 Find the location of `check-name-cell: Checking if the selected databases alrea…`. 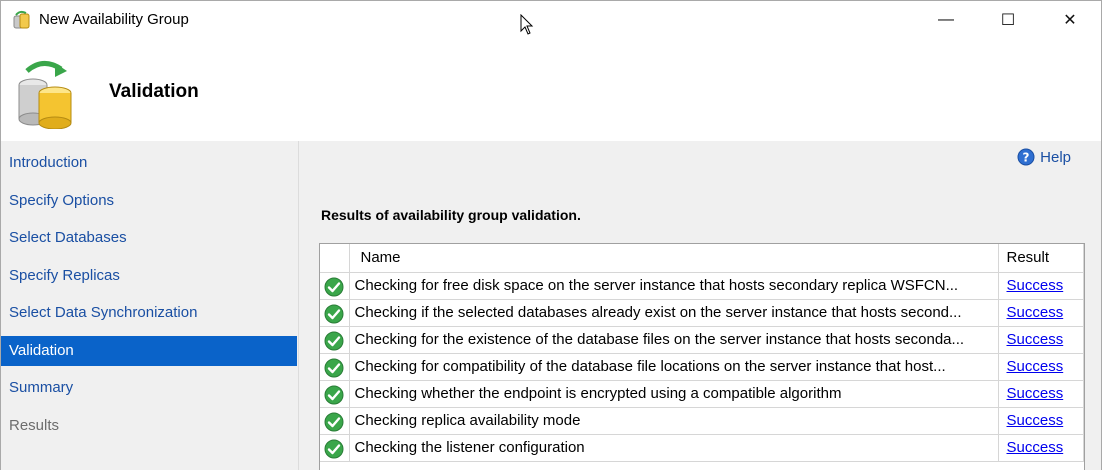

check-name-cell: Checking if the selected databases alrea… is located at coordinates (674, 313).